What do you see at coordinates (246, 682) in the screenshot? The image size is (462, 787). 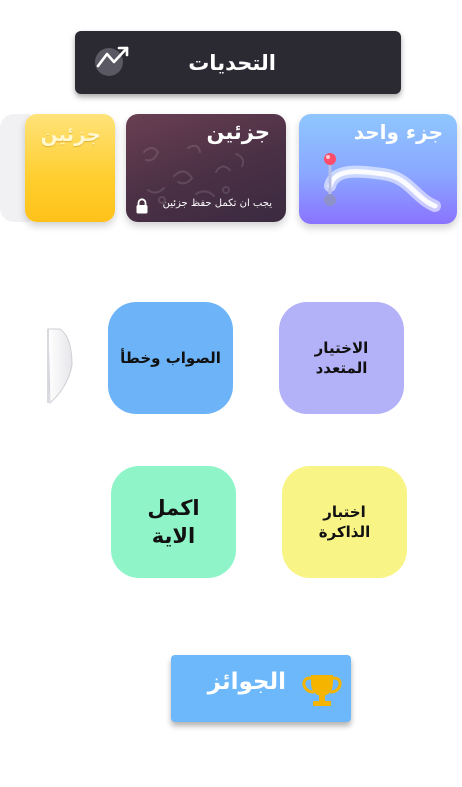 I see `awards-label: الجوائز` at bounding box center [246, 682].